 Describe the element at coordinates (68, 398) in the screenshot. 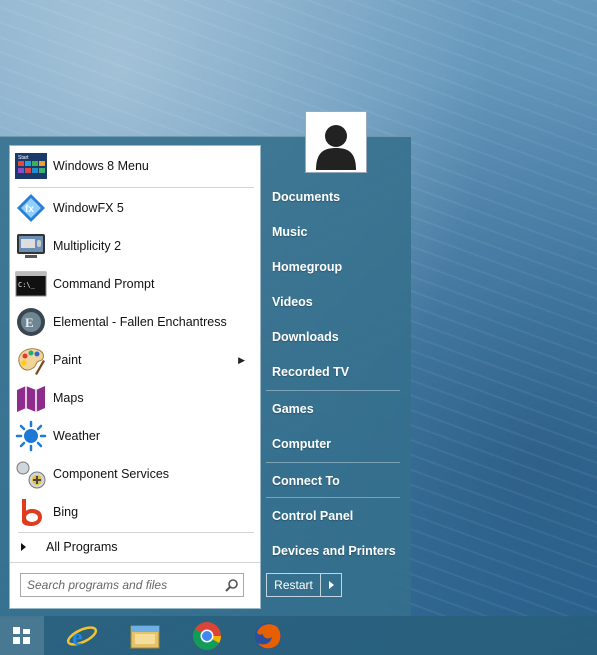

I see `program-label: Maps` at that location.